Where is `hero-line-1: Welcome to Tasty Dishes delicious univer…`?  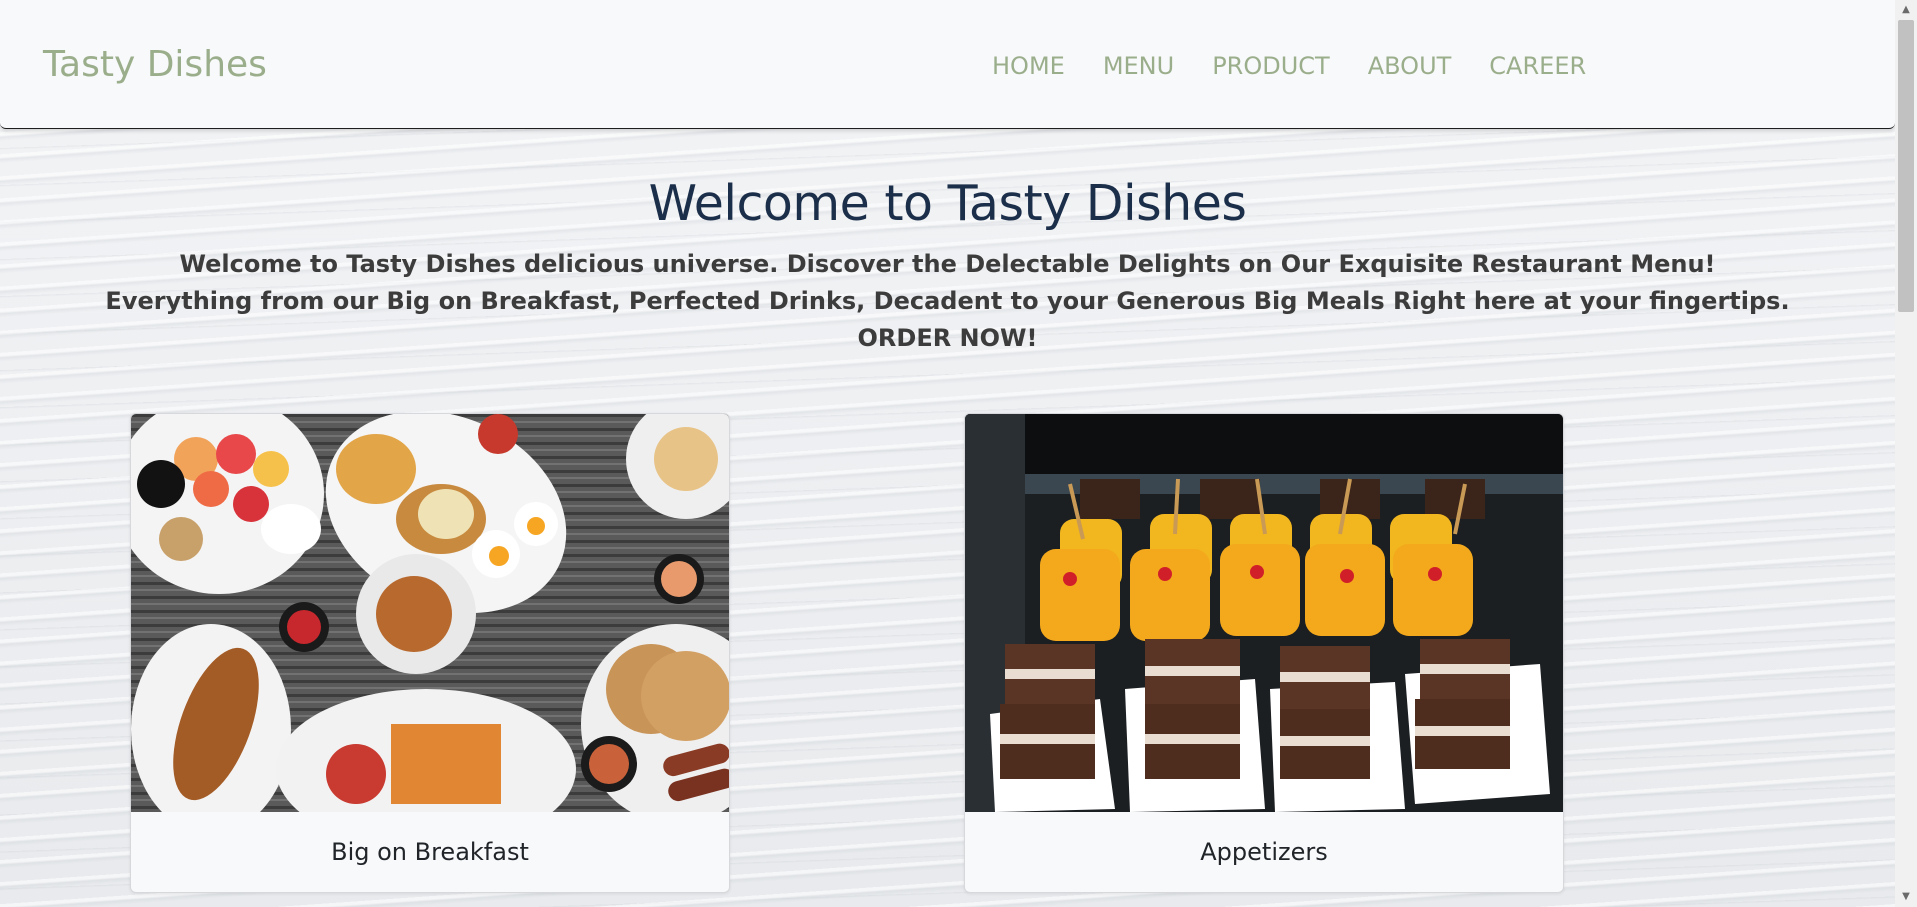
hero-line-1: Welcome to Tasty Dishes delicious univer… is located at coordinates (947, 264).